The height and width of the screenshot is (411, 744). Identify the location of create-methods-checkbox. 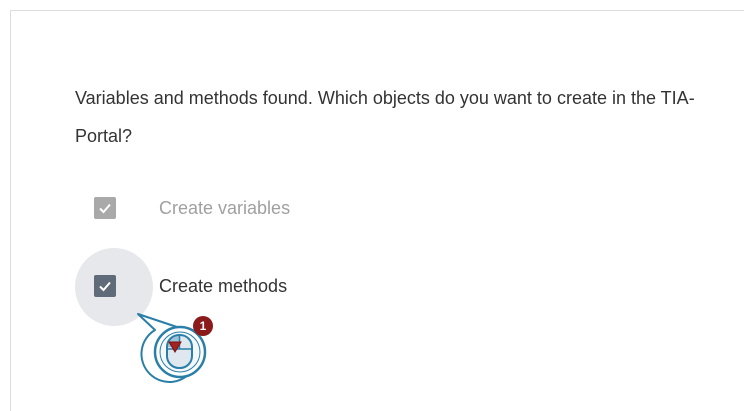
(105, 286).